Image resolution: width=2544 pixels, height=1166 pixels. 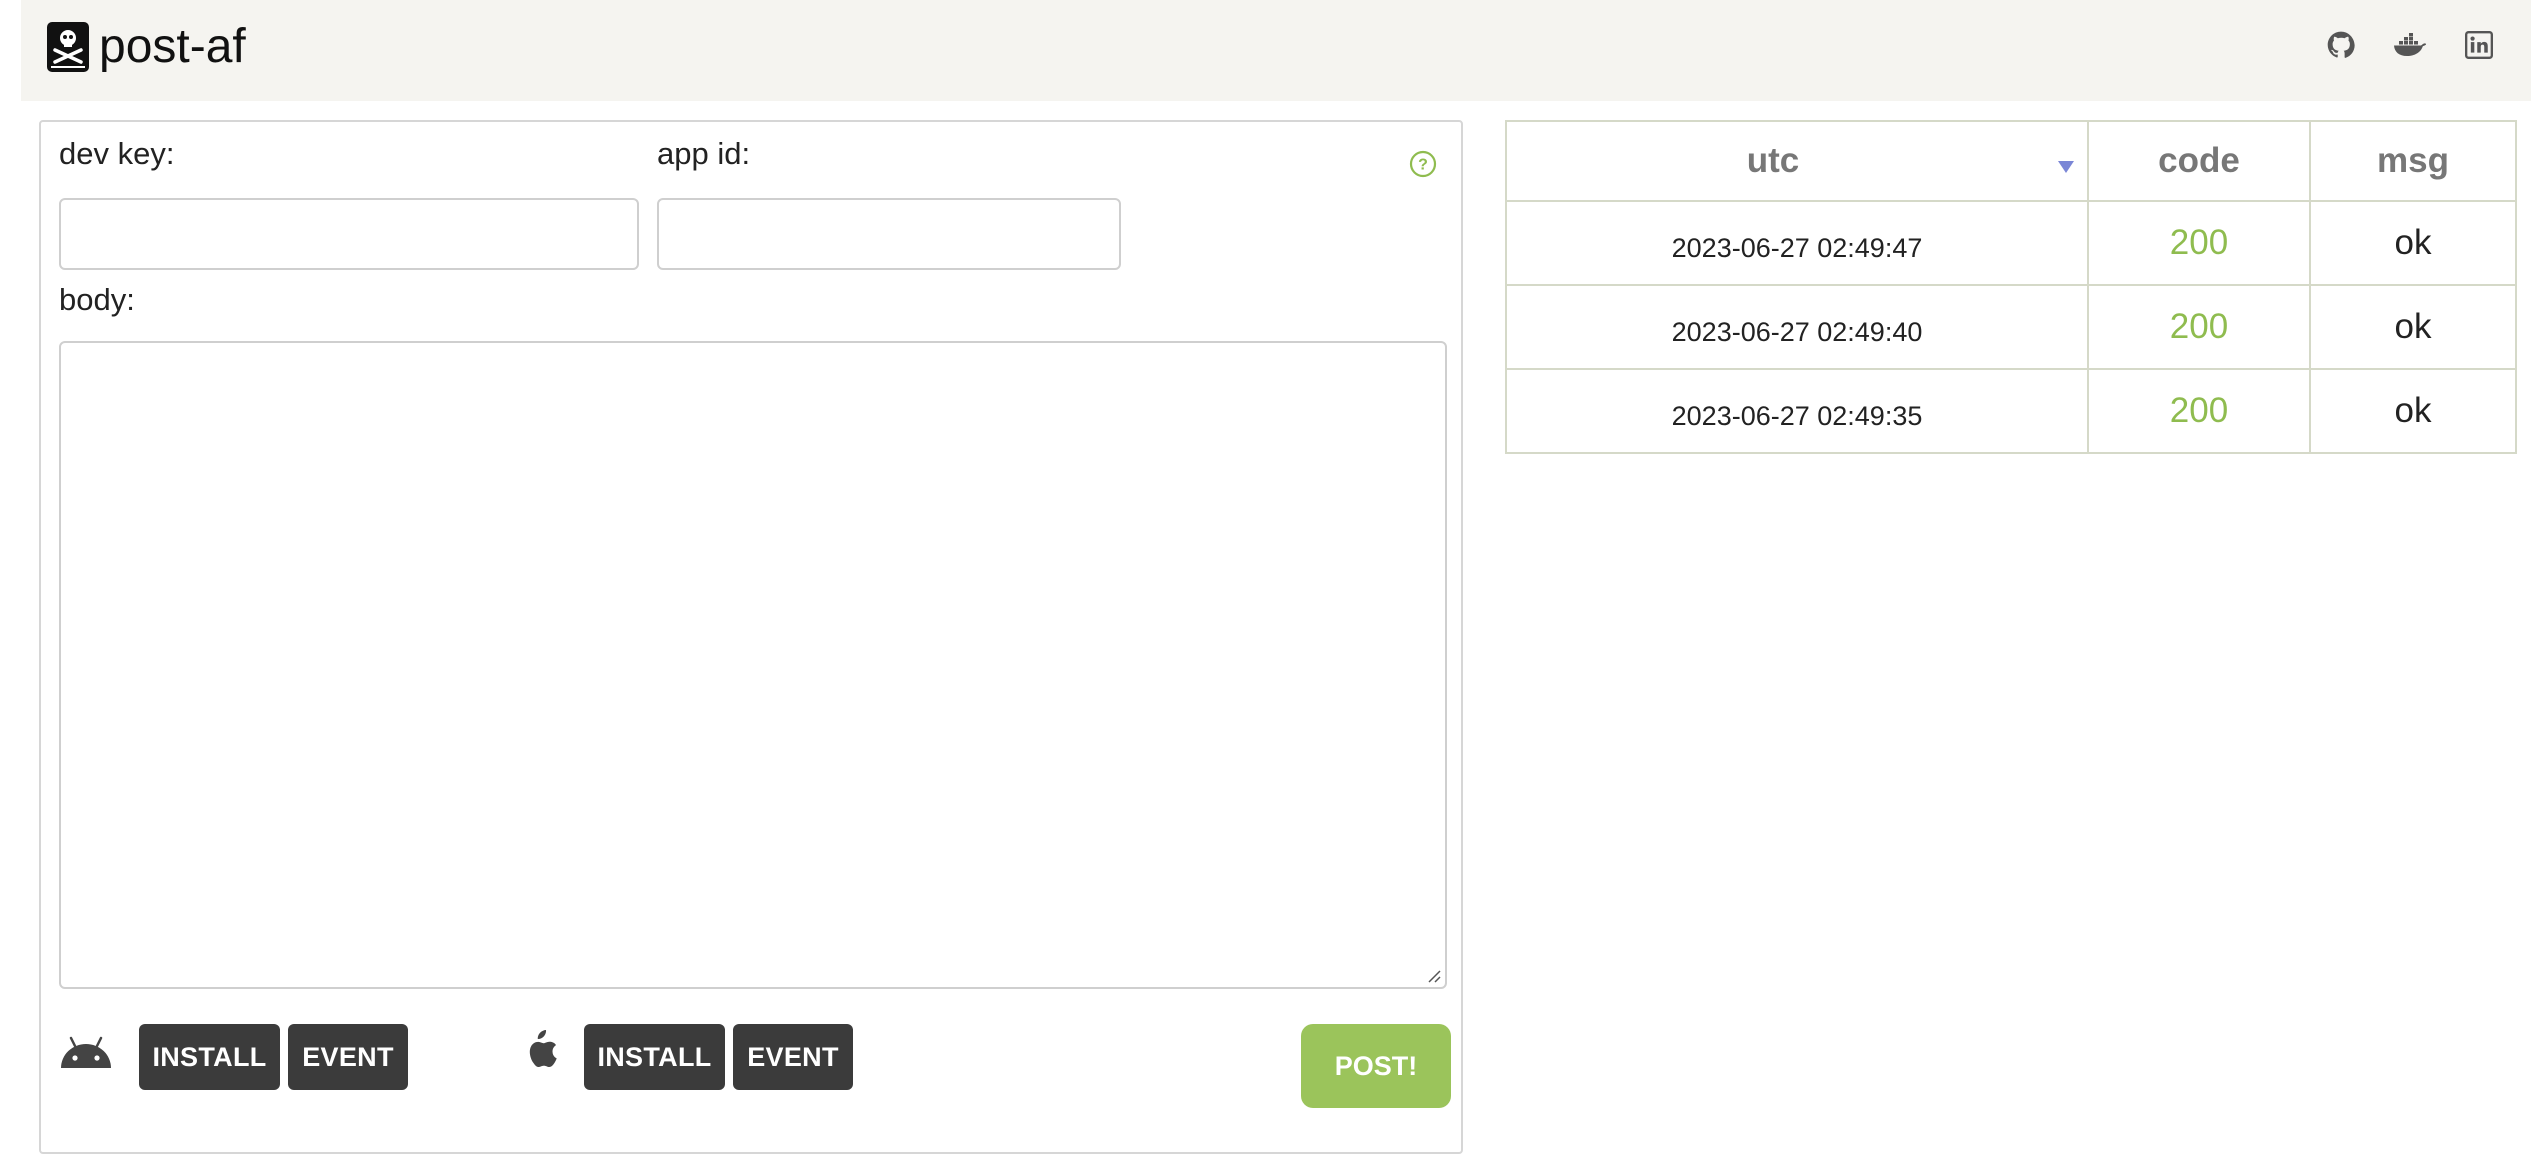 What do you see at coordinates (209, 1057) in the screenshot?
I see `android-install-button: INSTALL` at bounding box center [209, 1057].